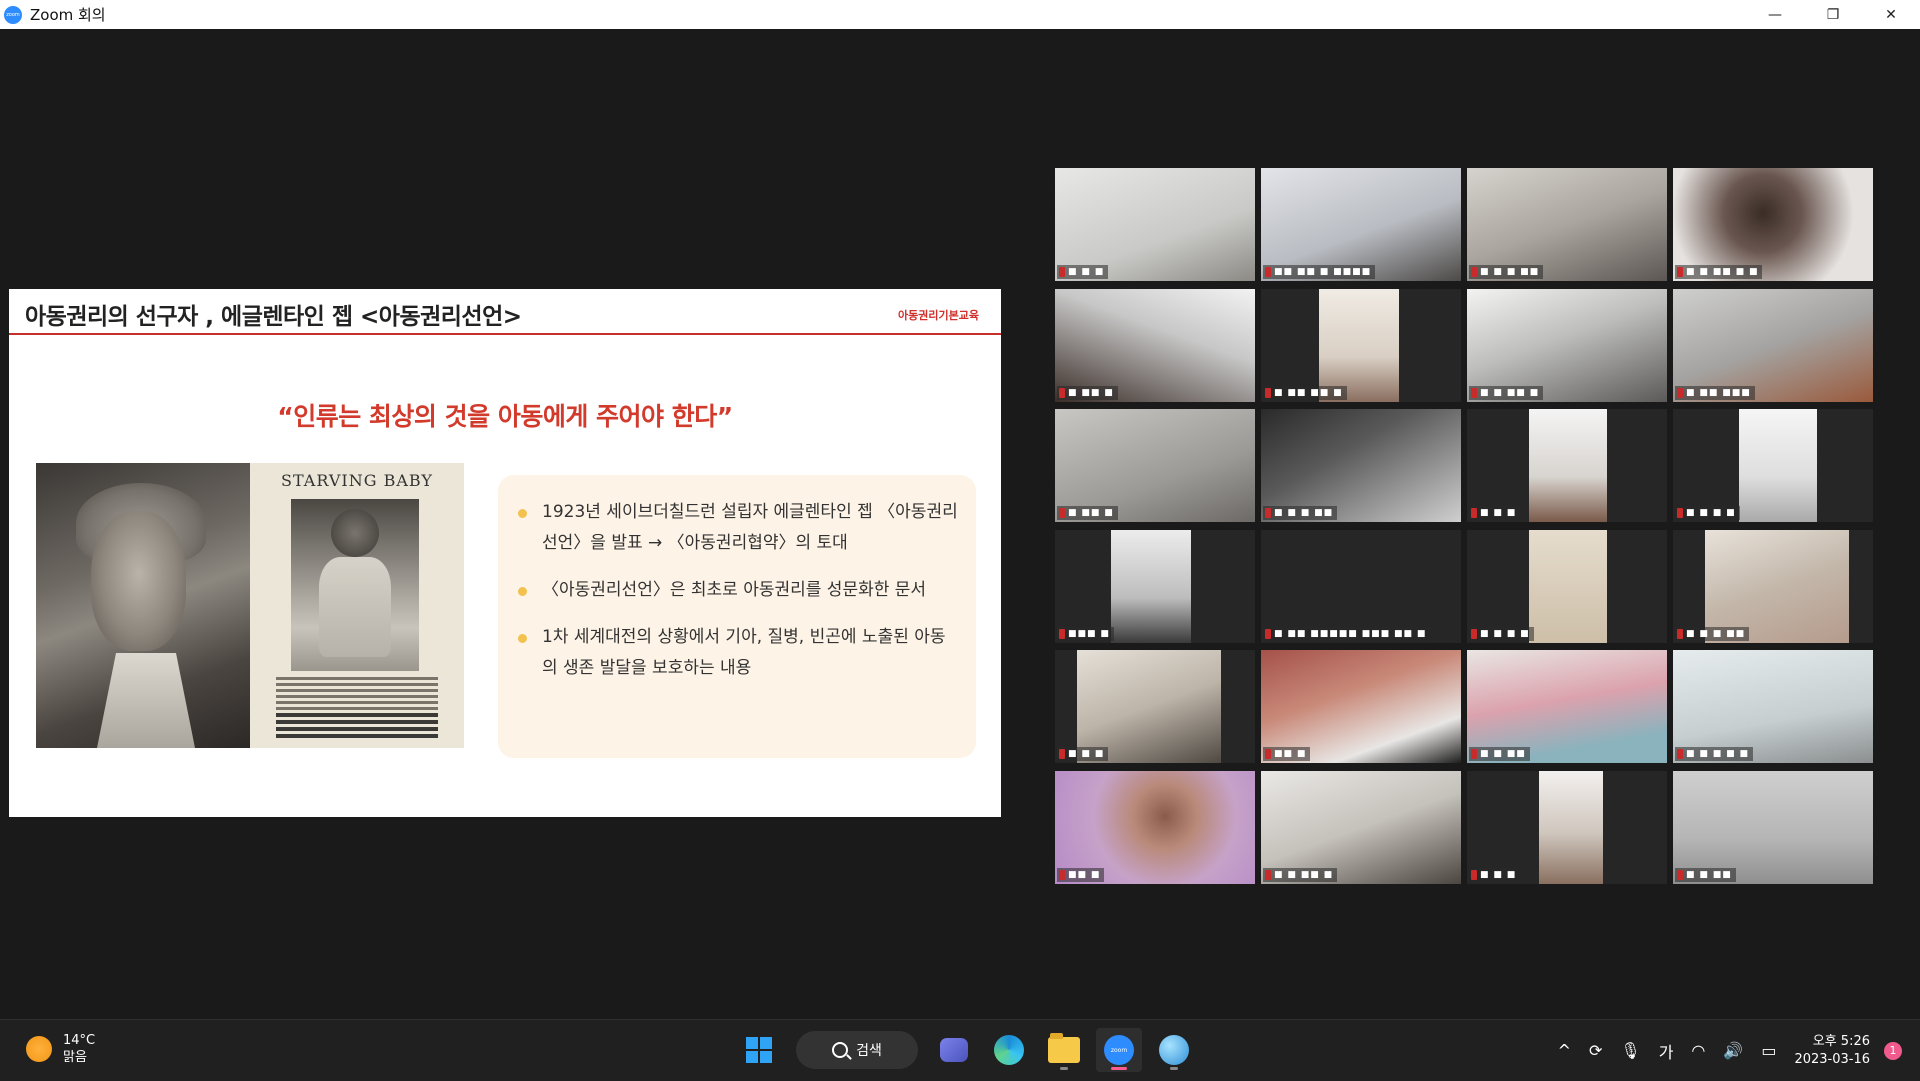 The width and height of the screenshot is (1920, 1081). Describe the element at coordinates (273, 317) in the screenshot. I see `slide-title: 아동권리의 선구자 , 에글렌타인 젭 <아동권리선언>` at that location.